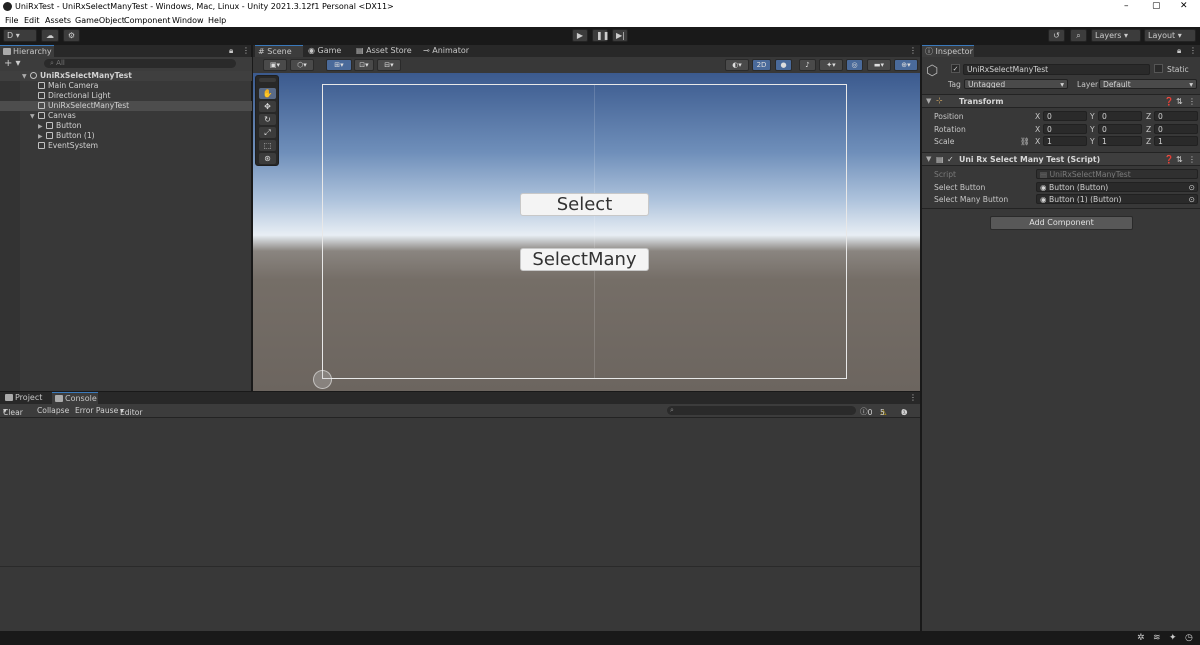  Describe the element at coordinates (1025, 141) in the screenshot. I see `link-icon: ⛓` at that location.